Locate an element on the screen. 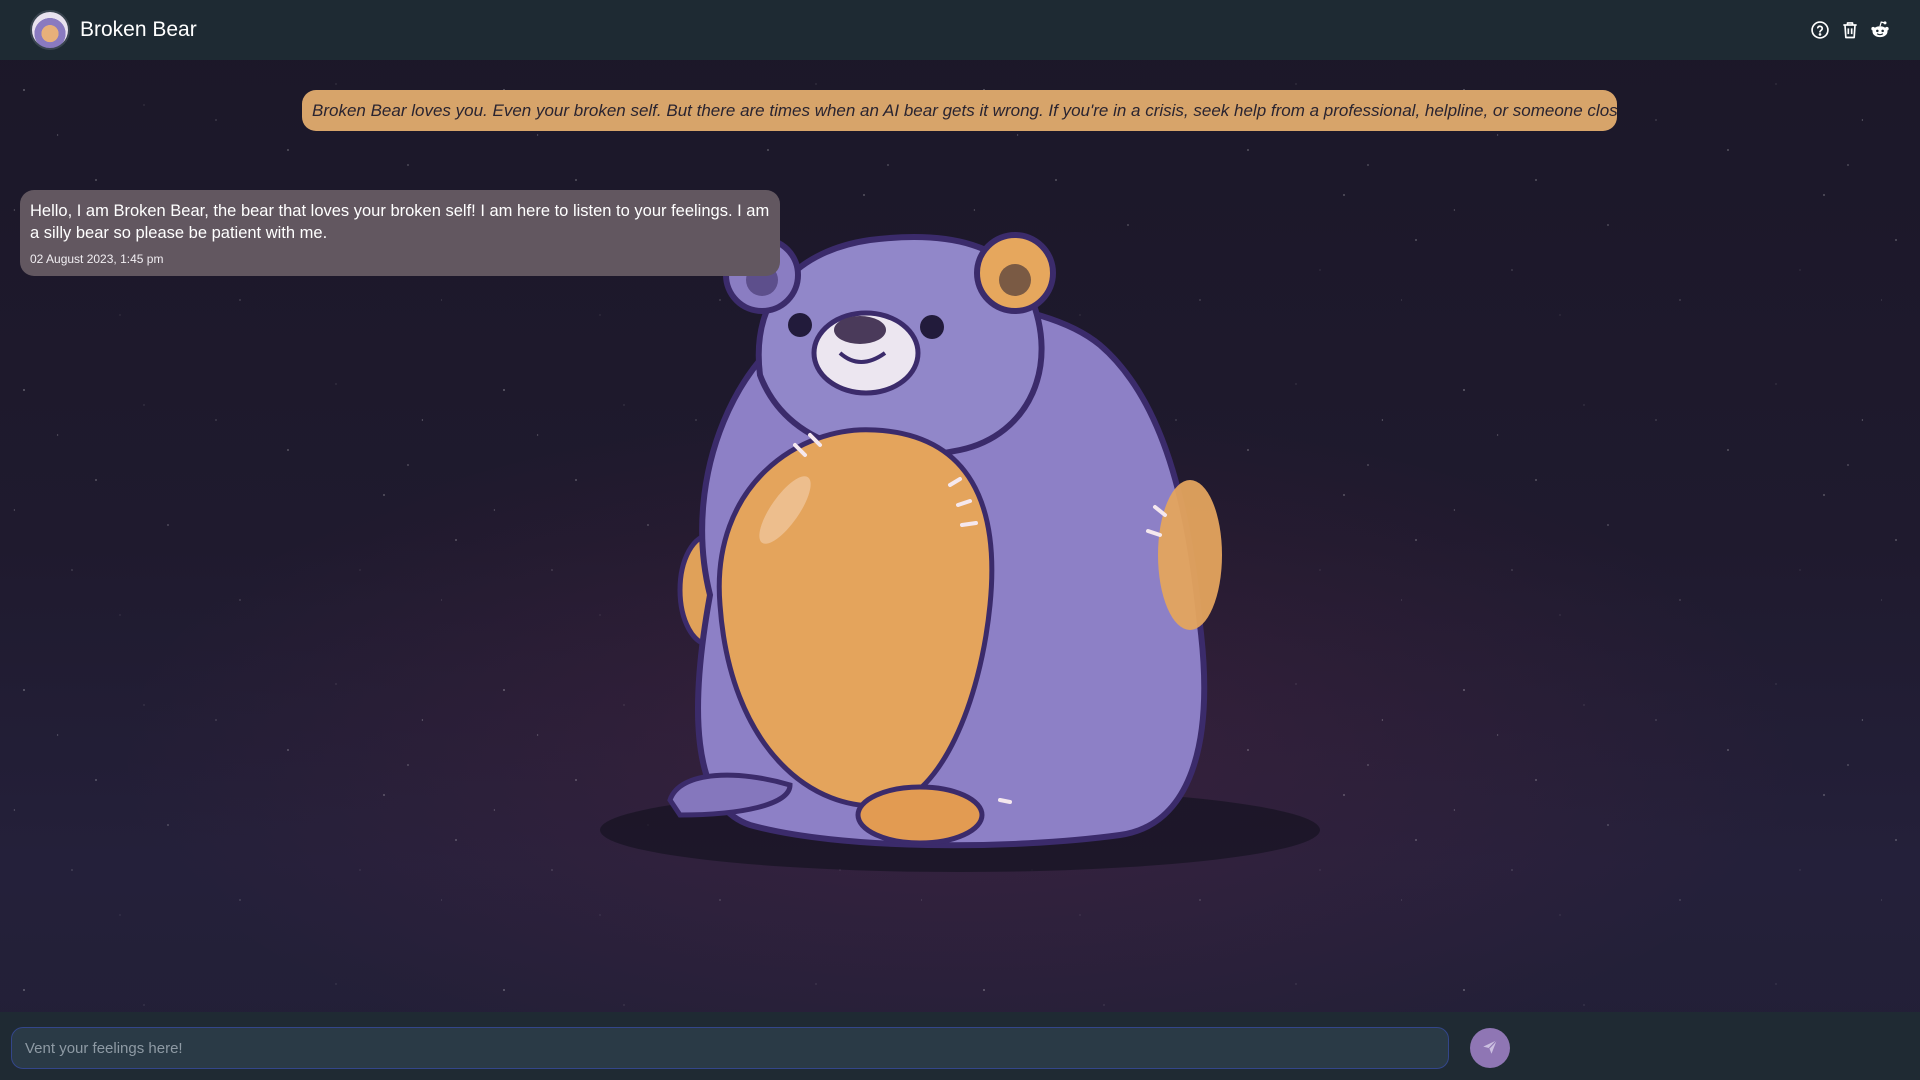 This screenshot has width=1920, height=1080. composer-bar is located at coordinates (960, 1046).